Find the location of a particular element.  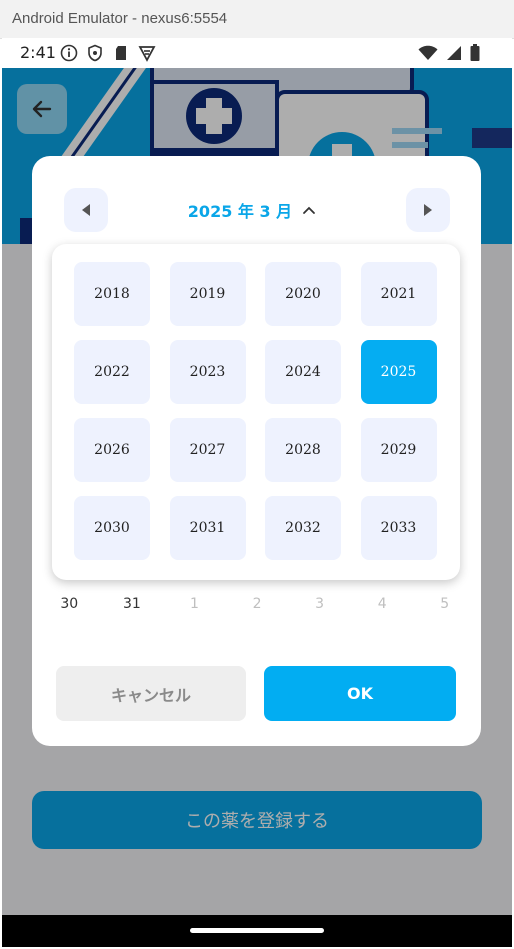

calendar-day: 3 is located at coordinates (320, 604).